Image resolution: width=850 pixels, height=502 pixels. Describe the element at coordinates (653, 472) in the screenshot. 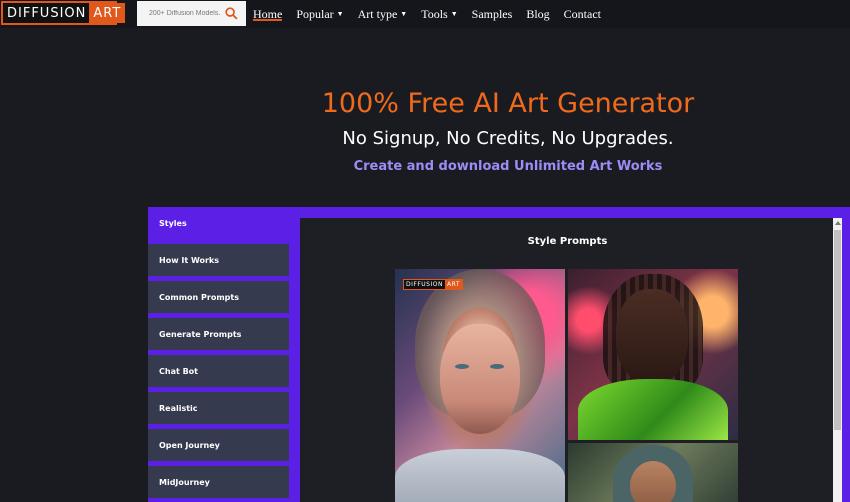

I see `sample-image-woman-hood` at that location.